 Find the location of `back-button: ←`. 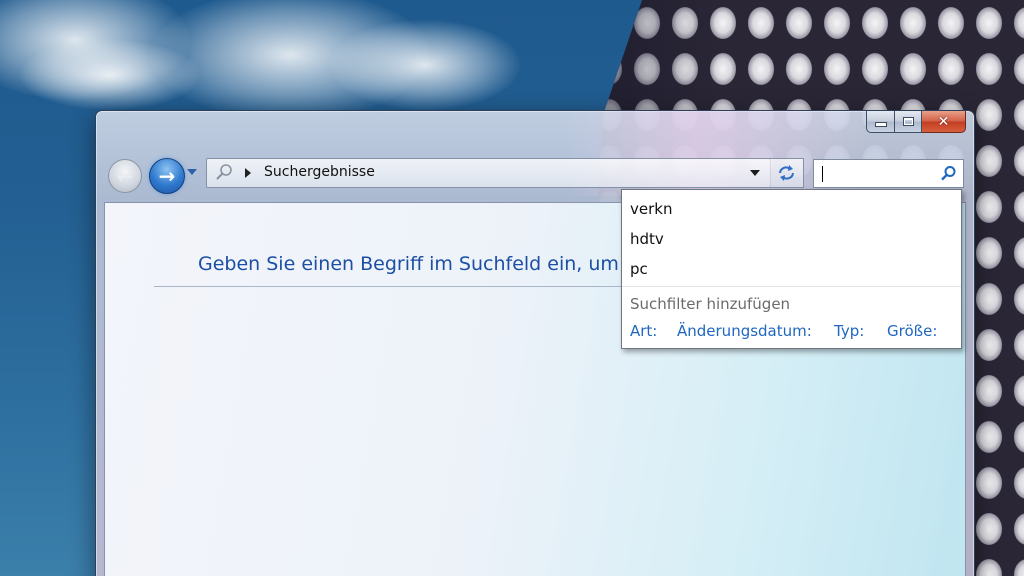

back-button: ← is located at coordinates (125, 176).